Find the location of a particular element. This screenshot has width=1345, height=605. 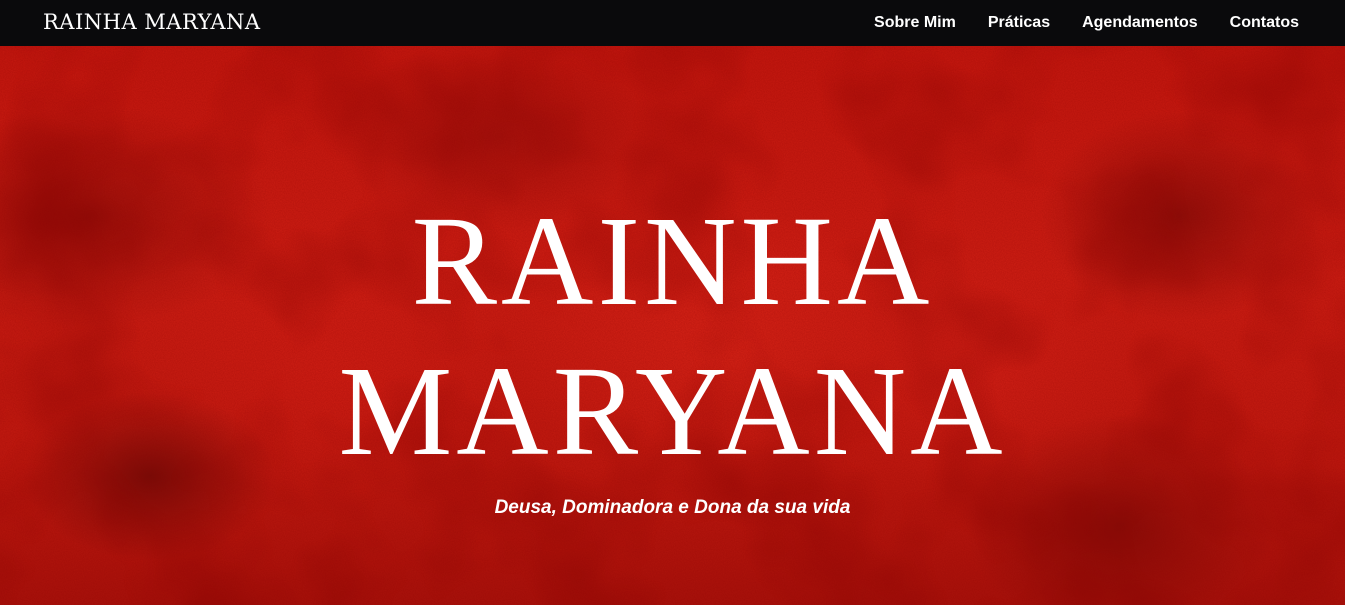

hero-subtitle: Deusa, Dominadora e Dona da sua vida is located at coordinates (672, 507).